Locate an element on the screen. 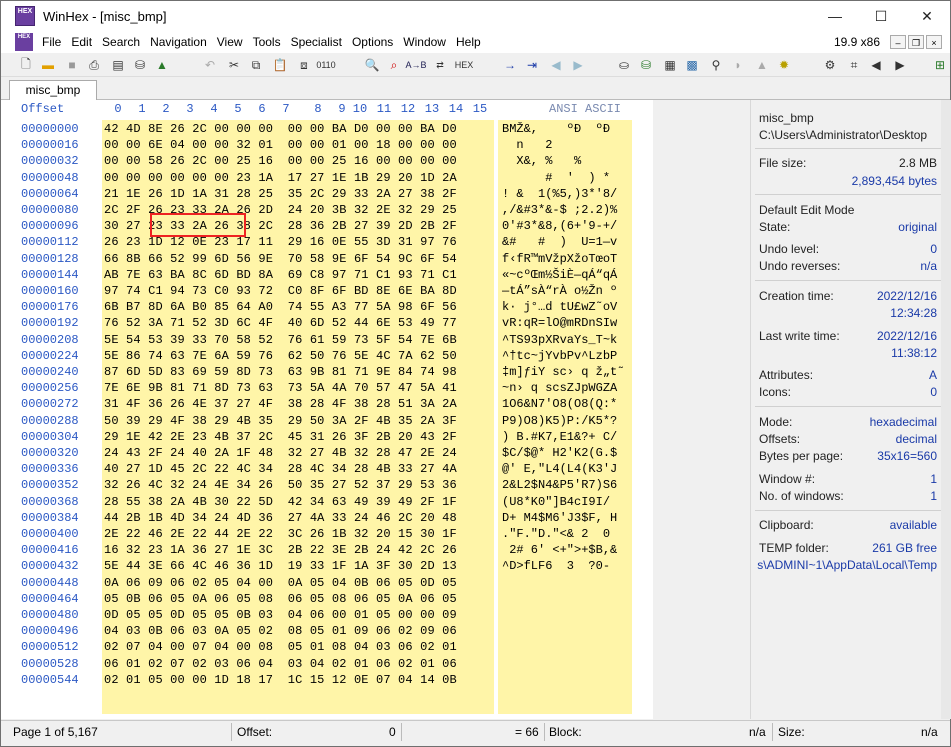 This screenshot has height=747, width=951. close-button: ✕ is located at coordinates (927, 16).